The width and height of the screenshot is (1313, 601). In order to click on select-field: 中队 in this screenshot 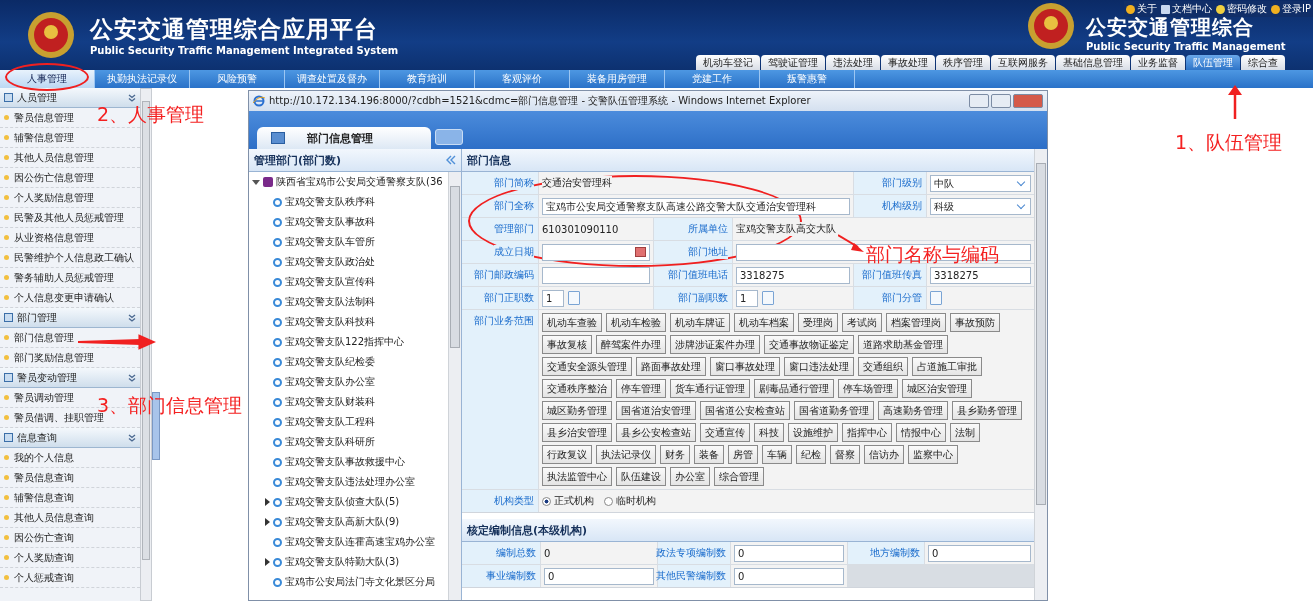, I will do `click(980, 183)`.